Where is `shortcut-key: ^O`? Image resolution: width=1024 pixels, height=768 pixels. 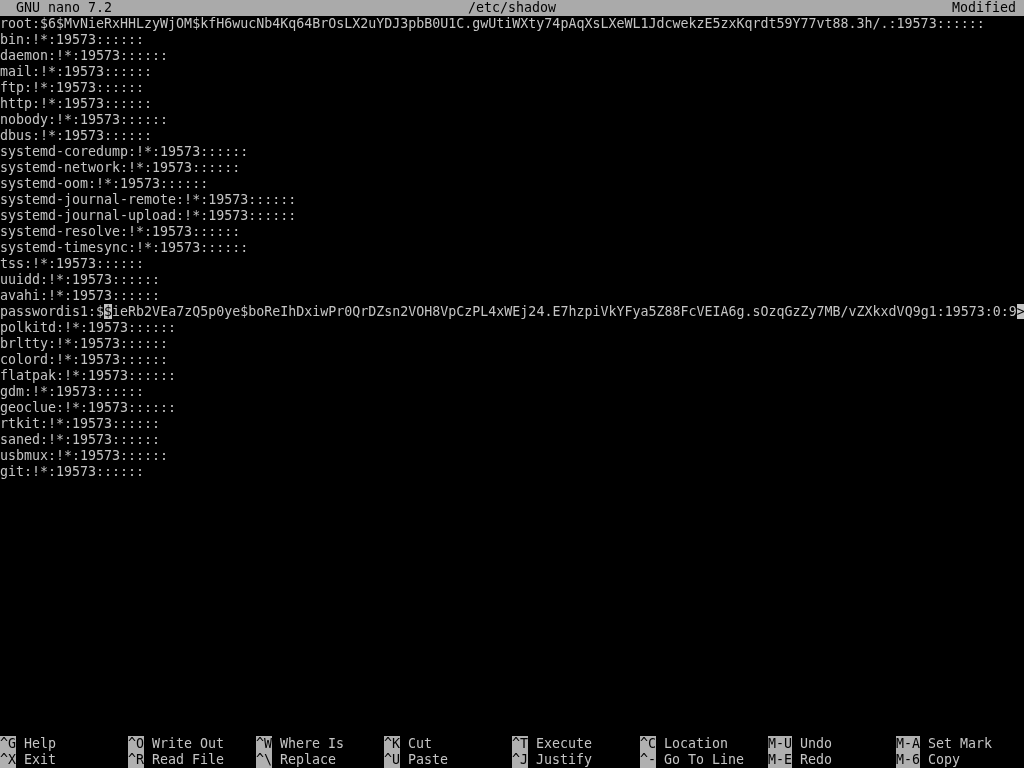 shortcut-key: ^O is located at coordinates (136, 744).